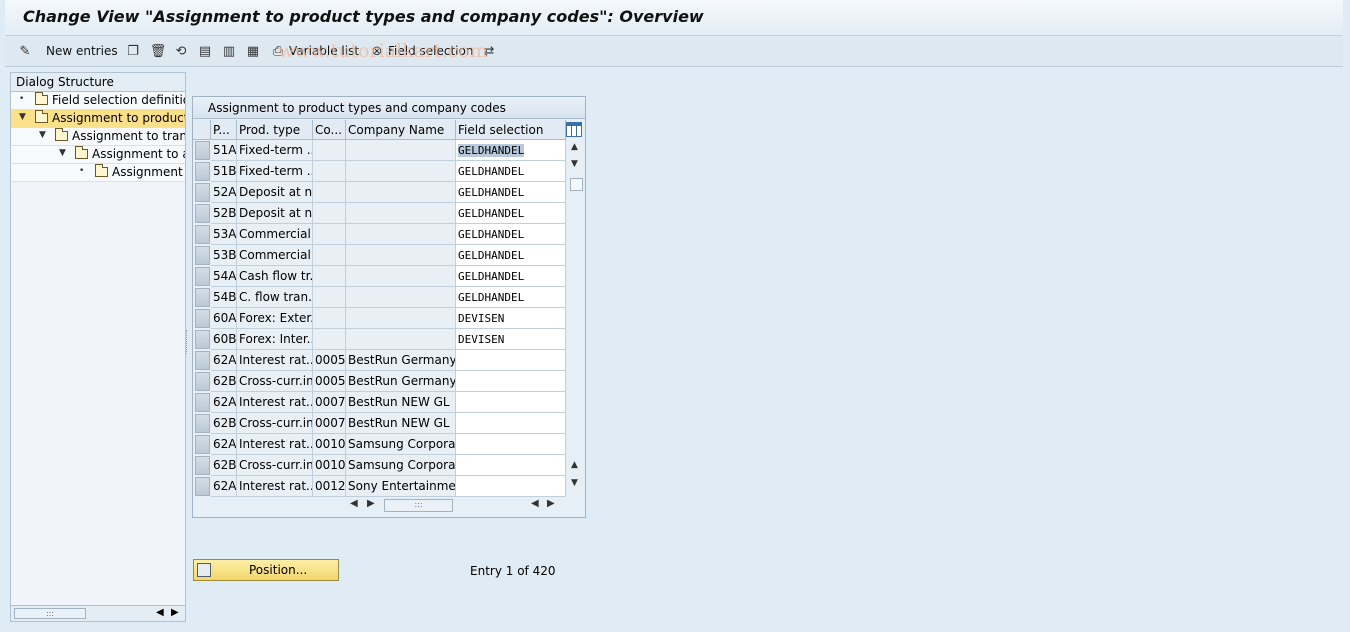 The width and height of the screenshot is (1350, 632). What do you see at coordinates (275, 130) in the screenshot?
I see `col-header-prod-type: Prod. type` at bounding box center [275, 130].